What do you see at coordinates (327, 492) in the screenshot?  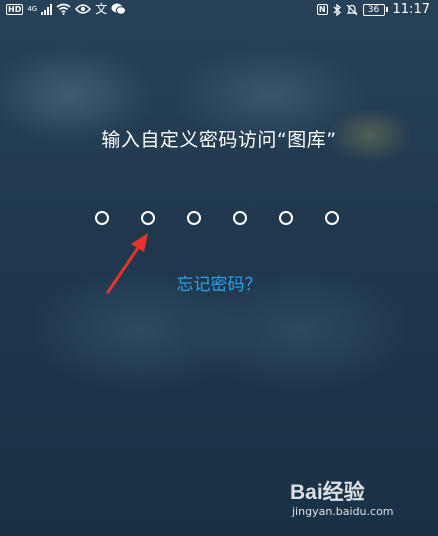 I see `baidu-logo: Bai经验` at bounding box center [327, 492].